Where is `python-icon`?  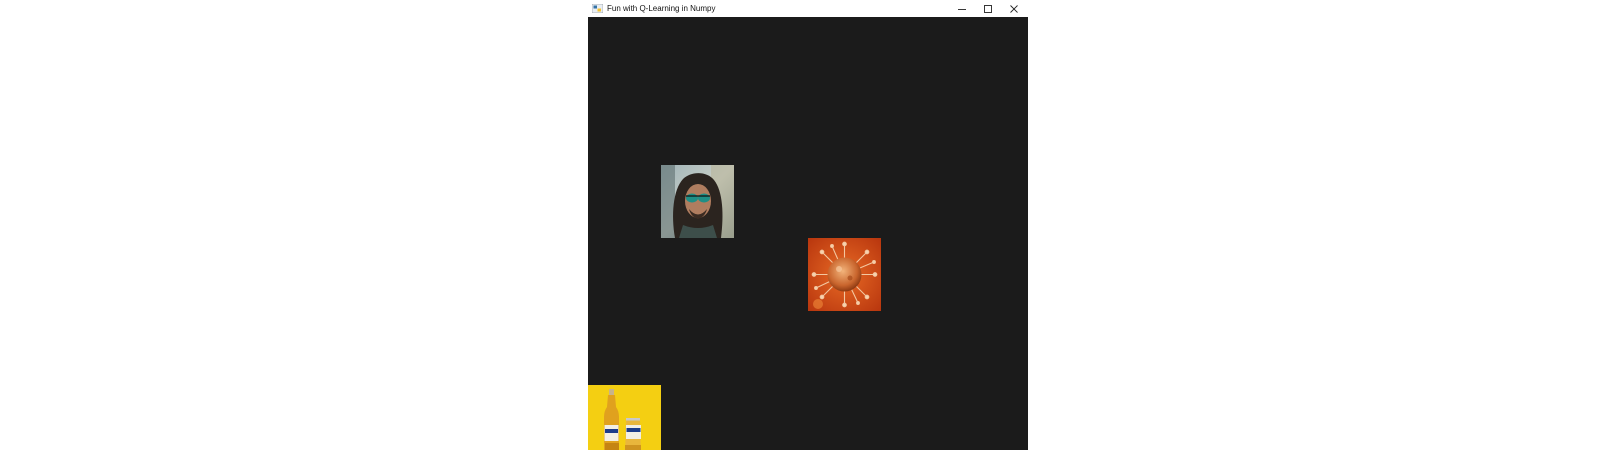 python-icon is located at coordinates (597, 8).